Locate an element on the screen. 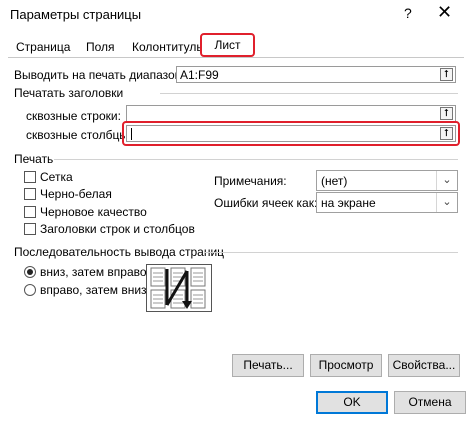 This screenshot has height=421, width=474. down-then-over-label: вниз, затем вправо is located at coordinates (93, 272).